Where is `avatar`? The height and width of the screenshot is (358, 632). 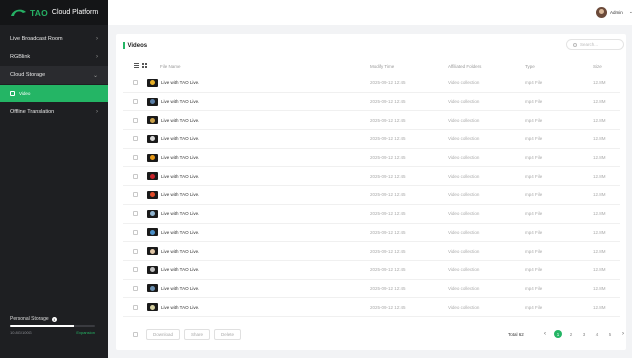 avatar is located at coordinates (601, 12).